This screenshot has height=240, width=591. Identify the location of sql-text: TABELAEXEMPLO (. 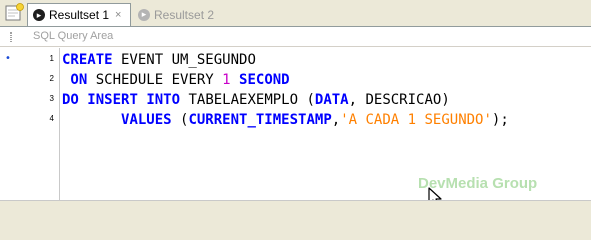
(247, 100).